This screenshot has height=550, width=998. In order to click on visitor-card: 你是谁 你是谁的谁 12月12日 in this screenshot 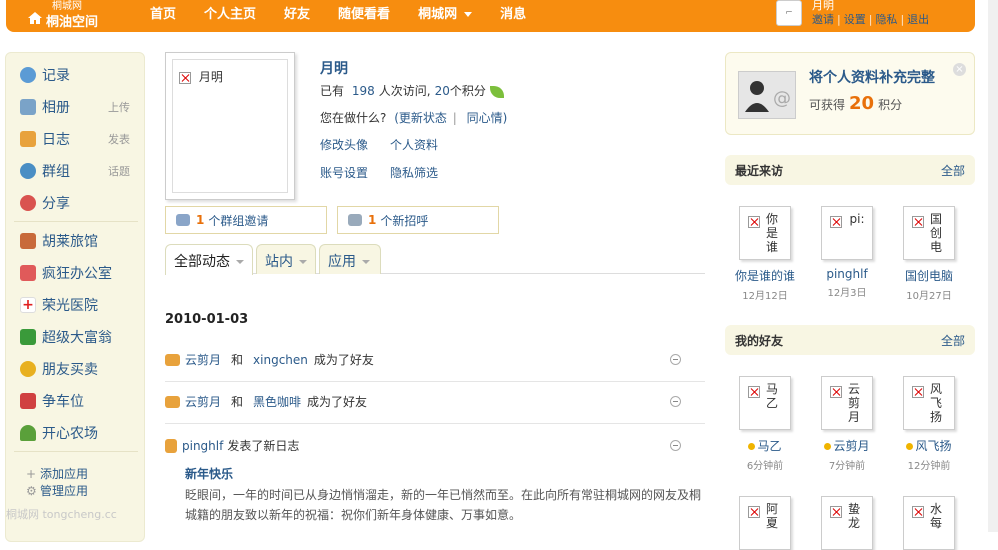, I will do `click(765, 254)`.